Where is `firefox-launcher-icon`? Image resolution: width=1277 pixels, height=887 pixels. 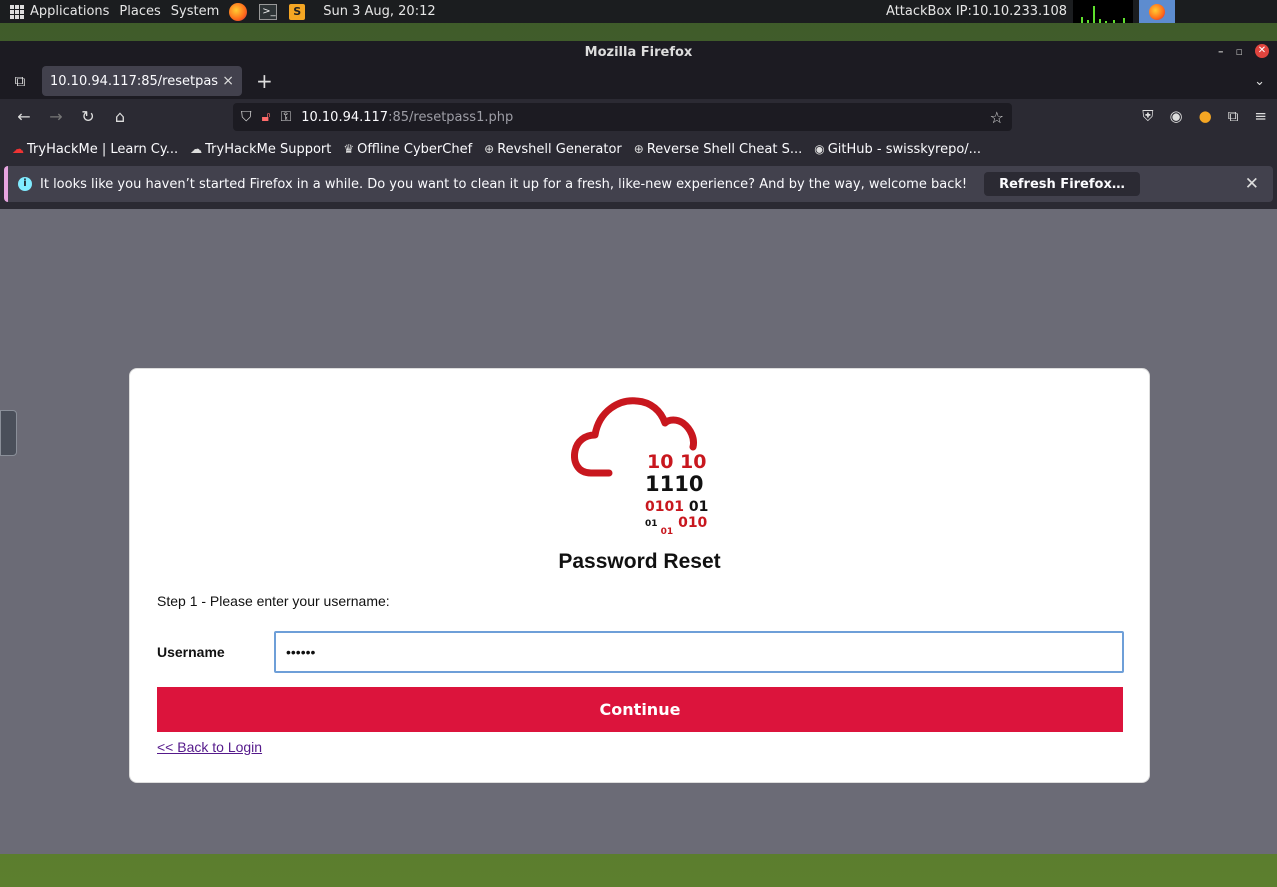 firefox-launcher-icon is located at coordinates (238, 11).